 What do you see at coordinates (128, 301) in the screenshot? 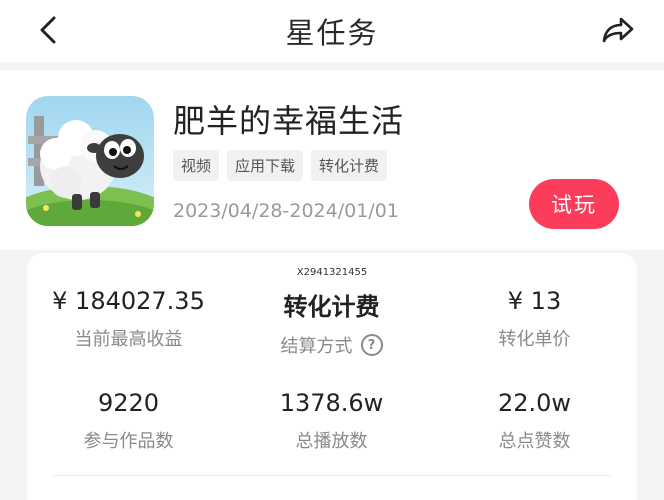
I see `stat-value: ¥ 184027.35` at bounding box center [128, 301].